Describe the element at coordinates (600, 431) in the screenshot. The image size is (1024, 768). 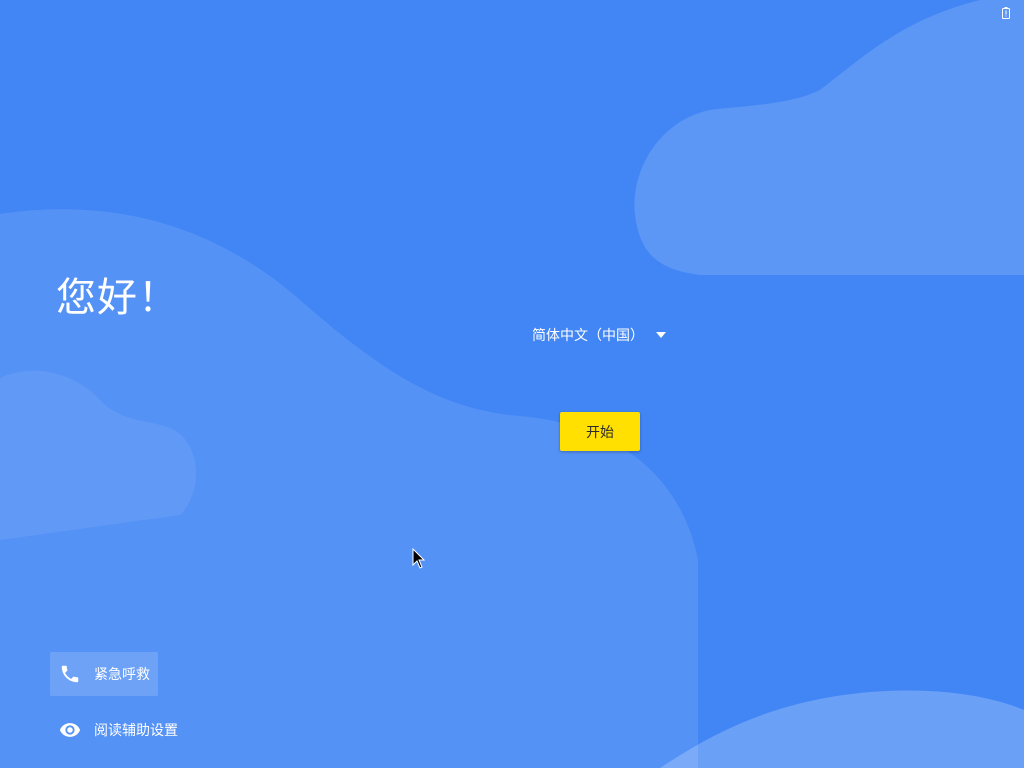
I see `start-button: 开始` at that location.